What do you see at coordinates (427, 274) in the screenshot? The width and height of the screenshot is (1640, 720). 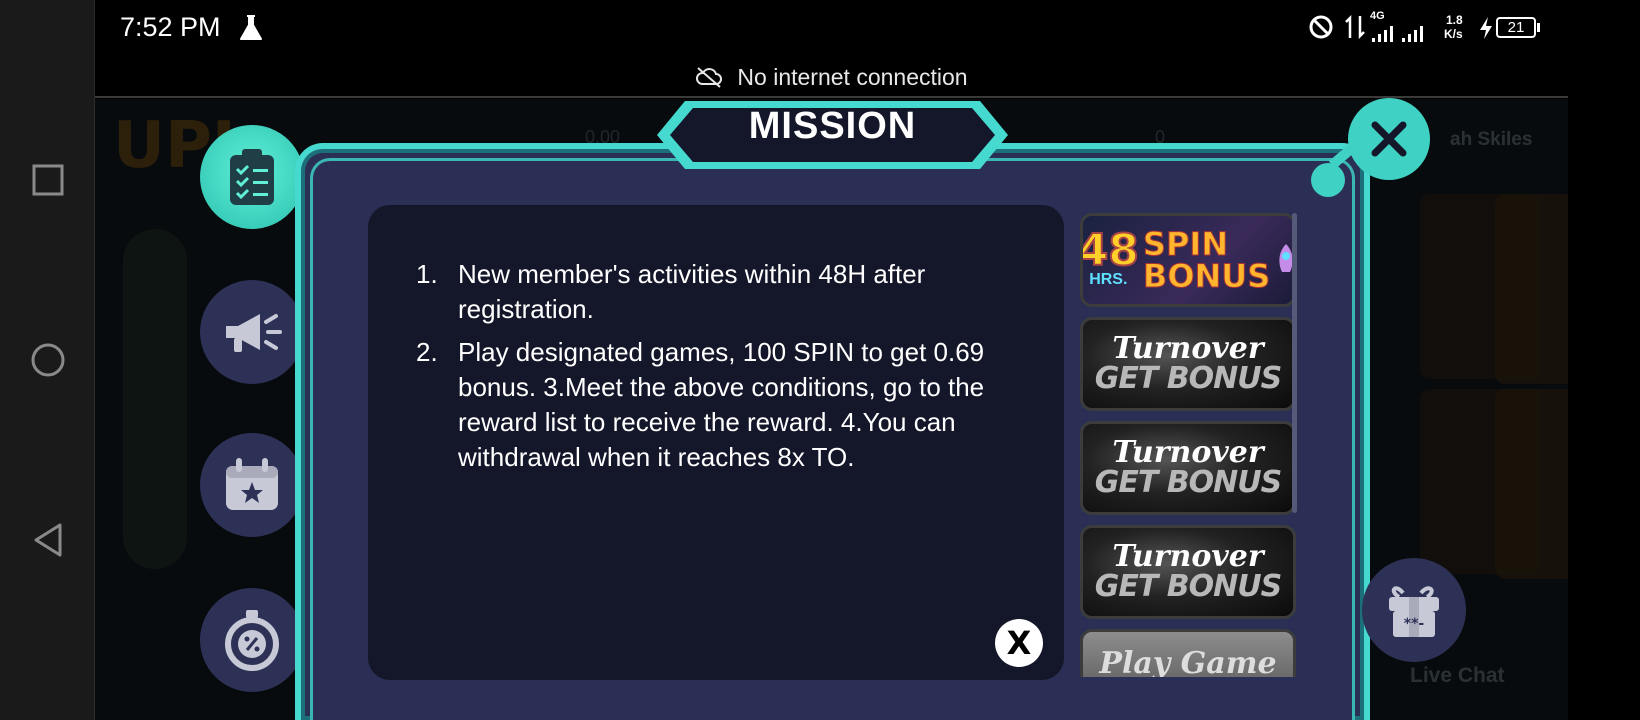 I see `rule-number: 1.` at bounding box center [427, 274].